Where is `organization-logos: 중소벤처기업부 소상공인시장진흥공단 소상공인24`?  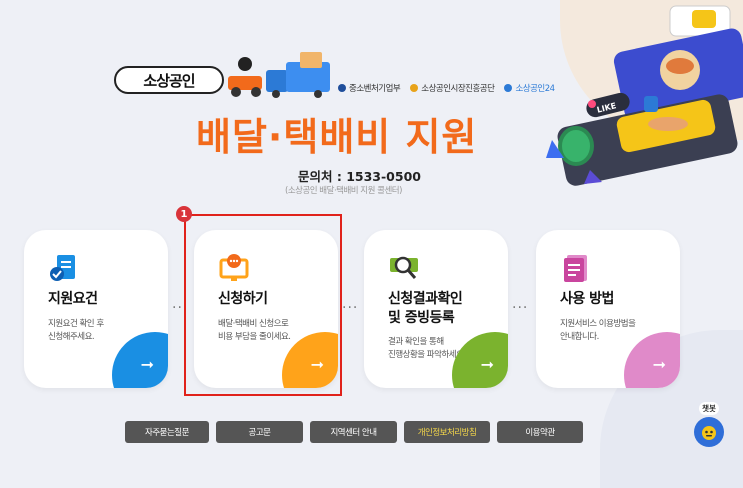 organization-logos: 중소벤처기업부 소상공인시장진흥공단 소상공인24 is located at coordinates (446, 88).